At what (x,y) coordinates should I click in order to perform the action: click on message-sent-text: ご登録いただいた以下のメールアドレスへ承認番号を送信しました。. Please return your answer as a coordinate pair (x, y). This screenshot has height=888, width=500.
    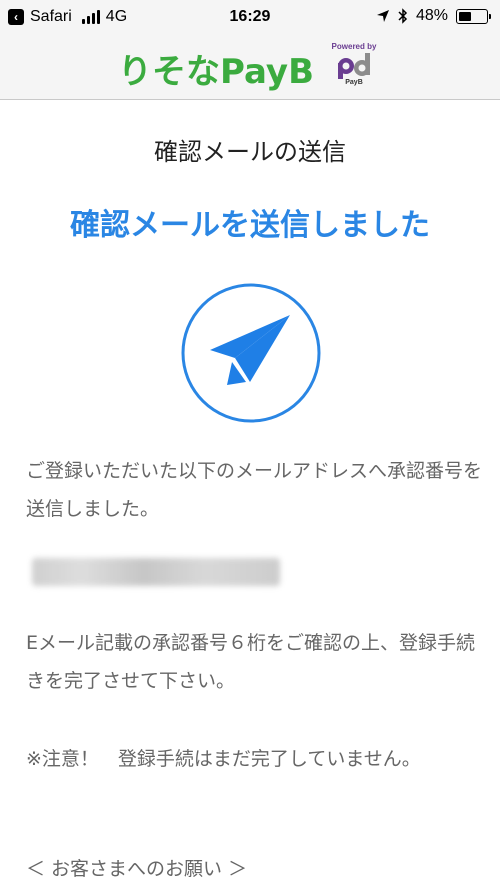
    Looking at the image, I should click on (254, 490).